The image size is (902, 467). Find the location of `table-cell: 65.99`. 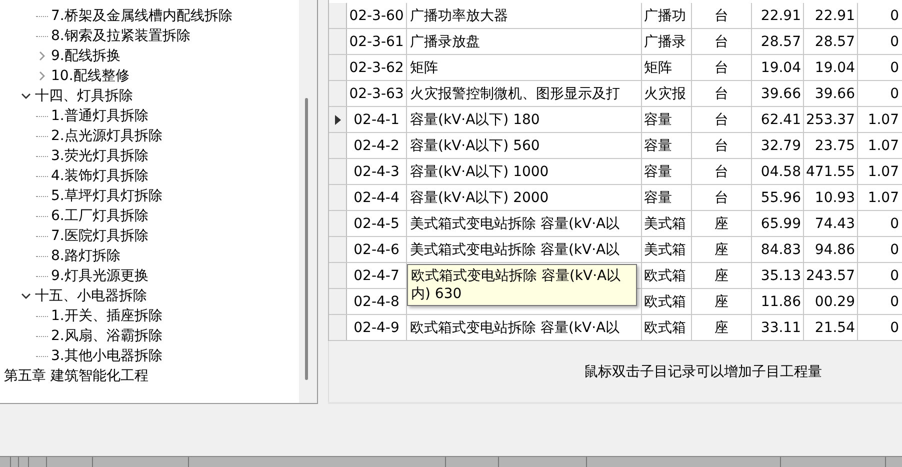

table-cell: 65.99 is located at coordinates (778, 223).